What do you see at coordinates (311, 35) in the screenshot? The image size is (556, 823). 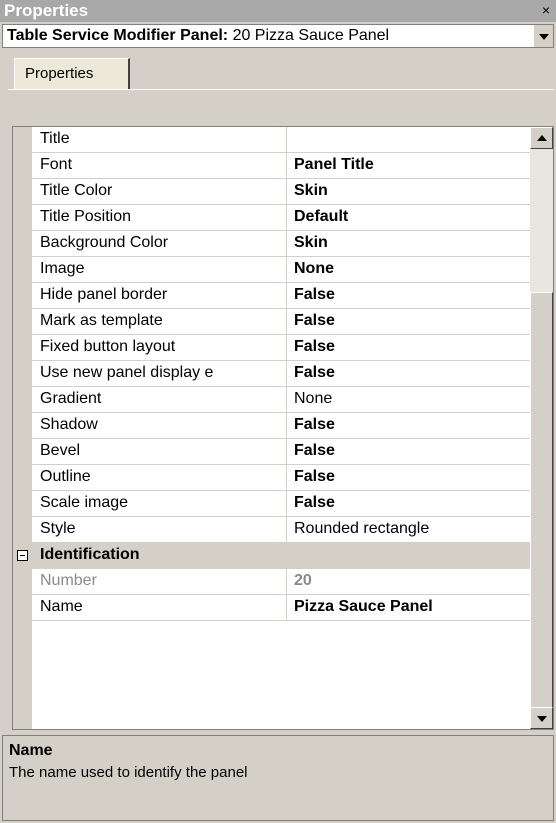 I see `object-name-label: 20 Pizza Sauce Panel` at bounding box center [311, 35].